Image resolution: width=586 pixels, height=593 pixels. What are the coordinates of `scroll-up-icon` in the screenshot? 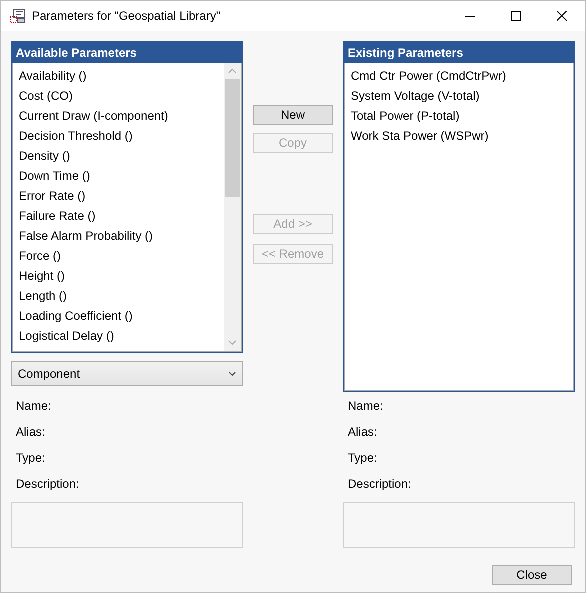 It's located at (232, 71).